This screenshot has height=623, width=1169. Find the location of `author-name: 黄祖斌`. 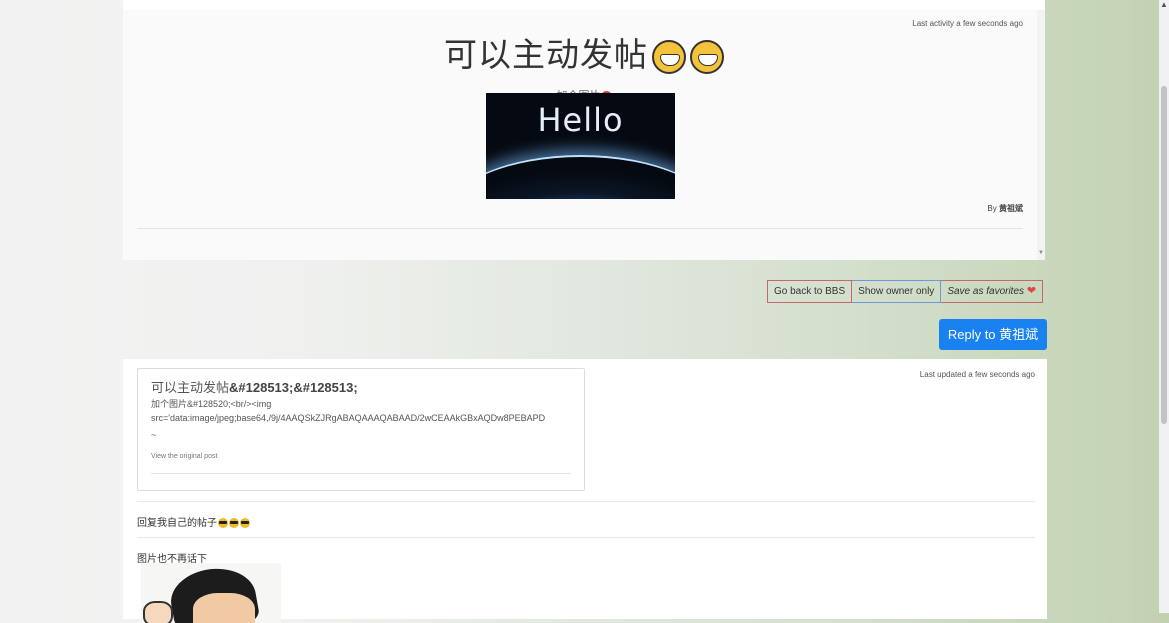

author-name: 黄祖斌 is located at coordinates (1011, 208).